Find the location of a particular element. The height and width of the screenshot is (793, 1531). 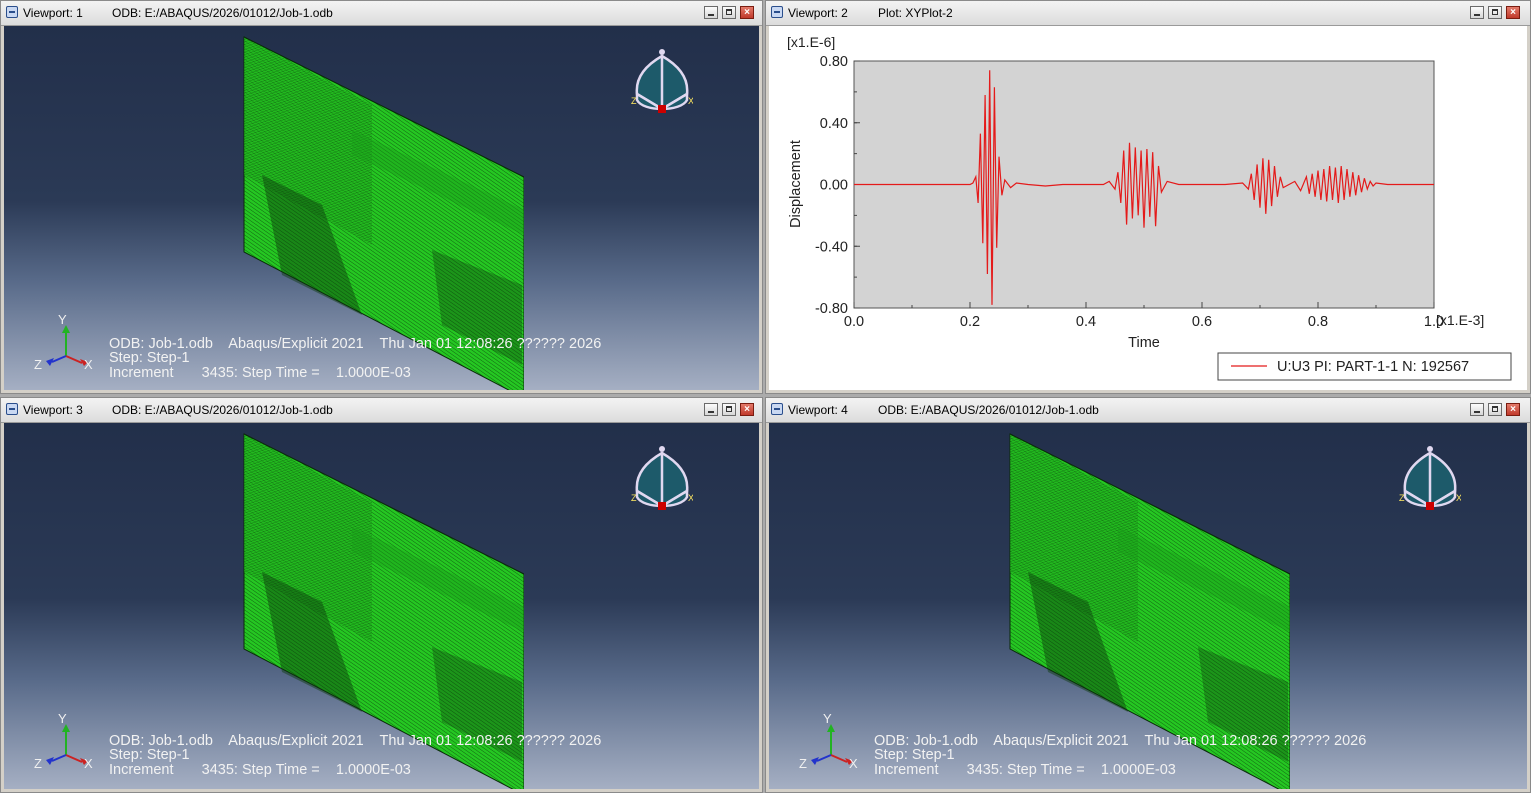

viewport-subtitle: Plot: XYPlot-2 is located at coordinates (915, 13).